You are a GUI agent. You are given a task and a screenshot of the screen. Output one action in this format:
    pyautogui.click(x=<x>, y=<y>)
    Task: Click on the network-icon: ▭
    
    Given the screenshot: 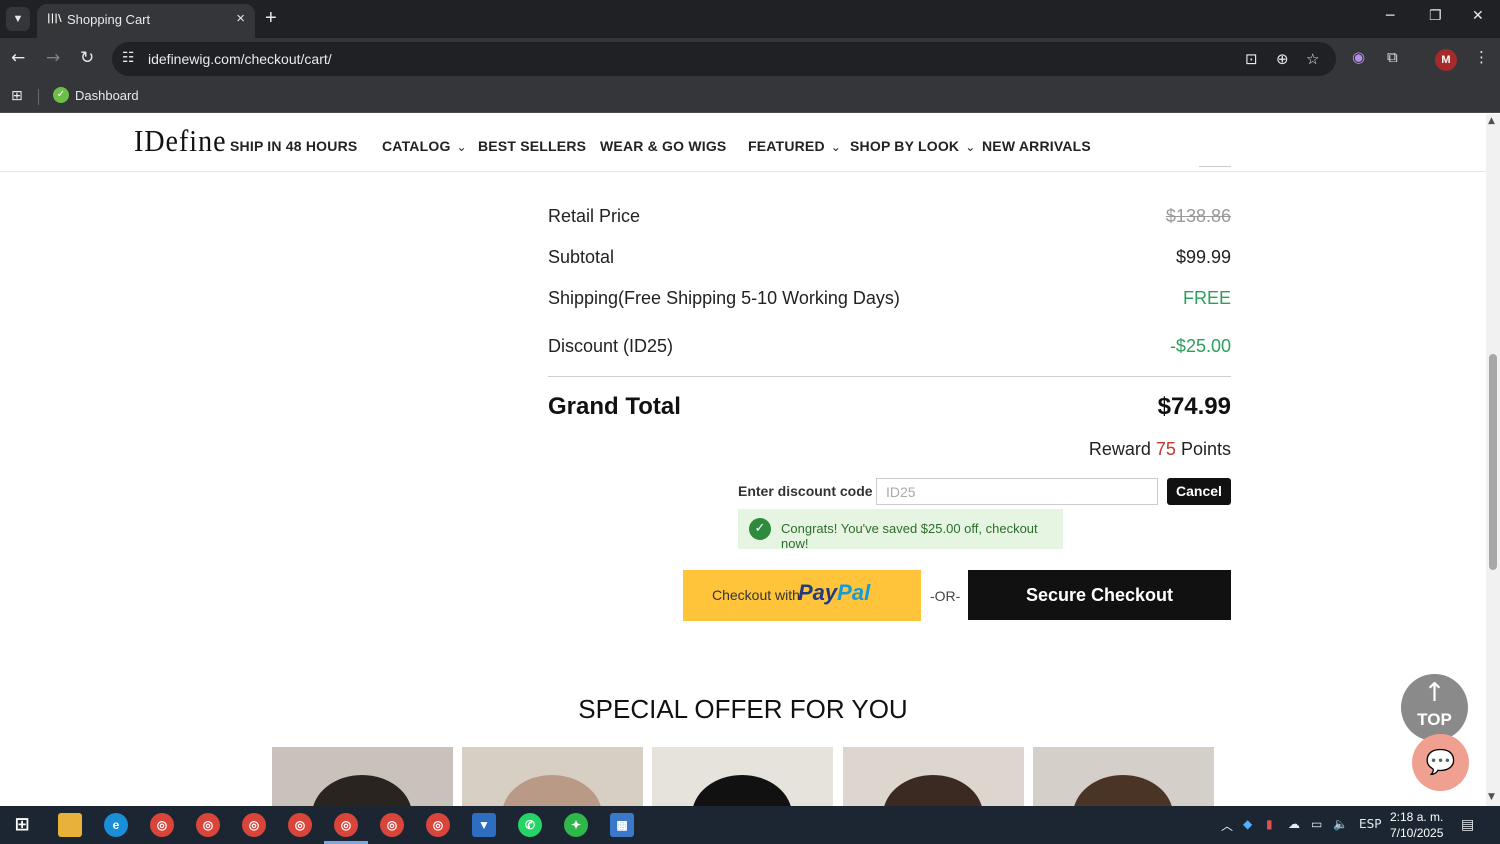 What is the action you would take?
    pyautogui.click(x=1316, y=824)
    